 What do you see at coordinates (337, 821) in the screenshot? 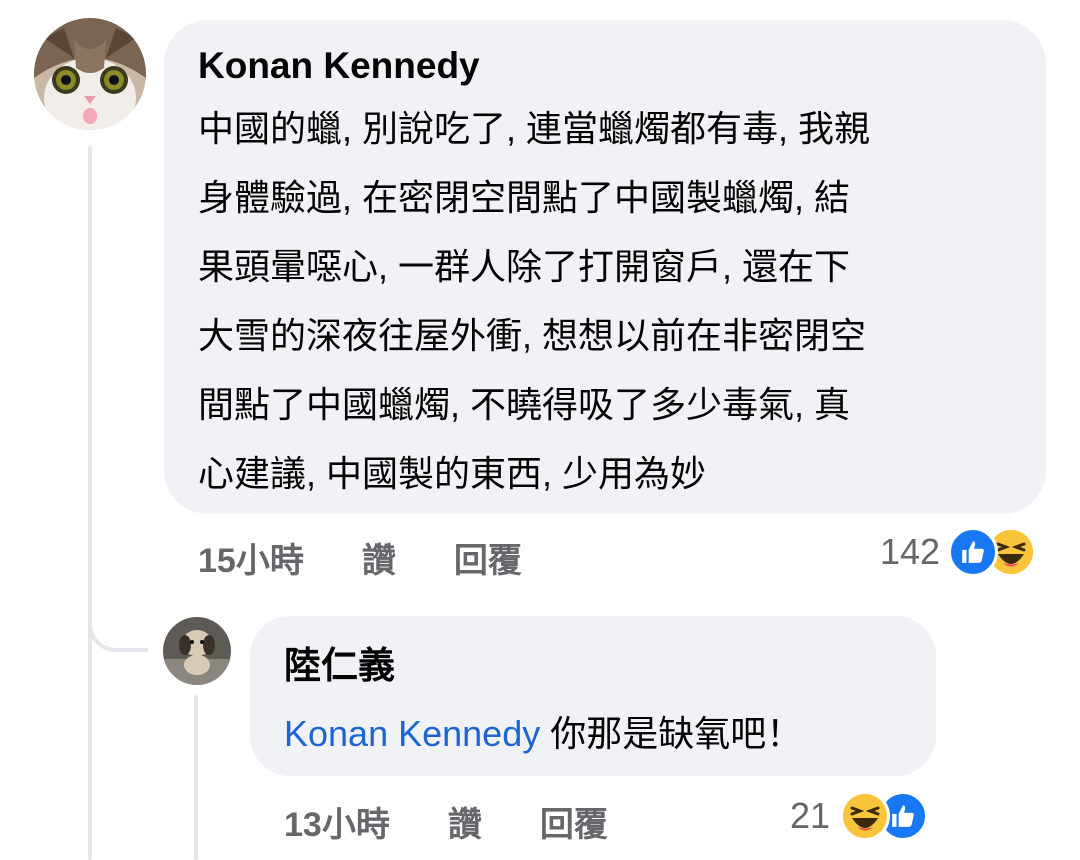
I see `reply-timestamp: 13小時` at bounding box center [337, 821].